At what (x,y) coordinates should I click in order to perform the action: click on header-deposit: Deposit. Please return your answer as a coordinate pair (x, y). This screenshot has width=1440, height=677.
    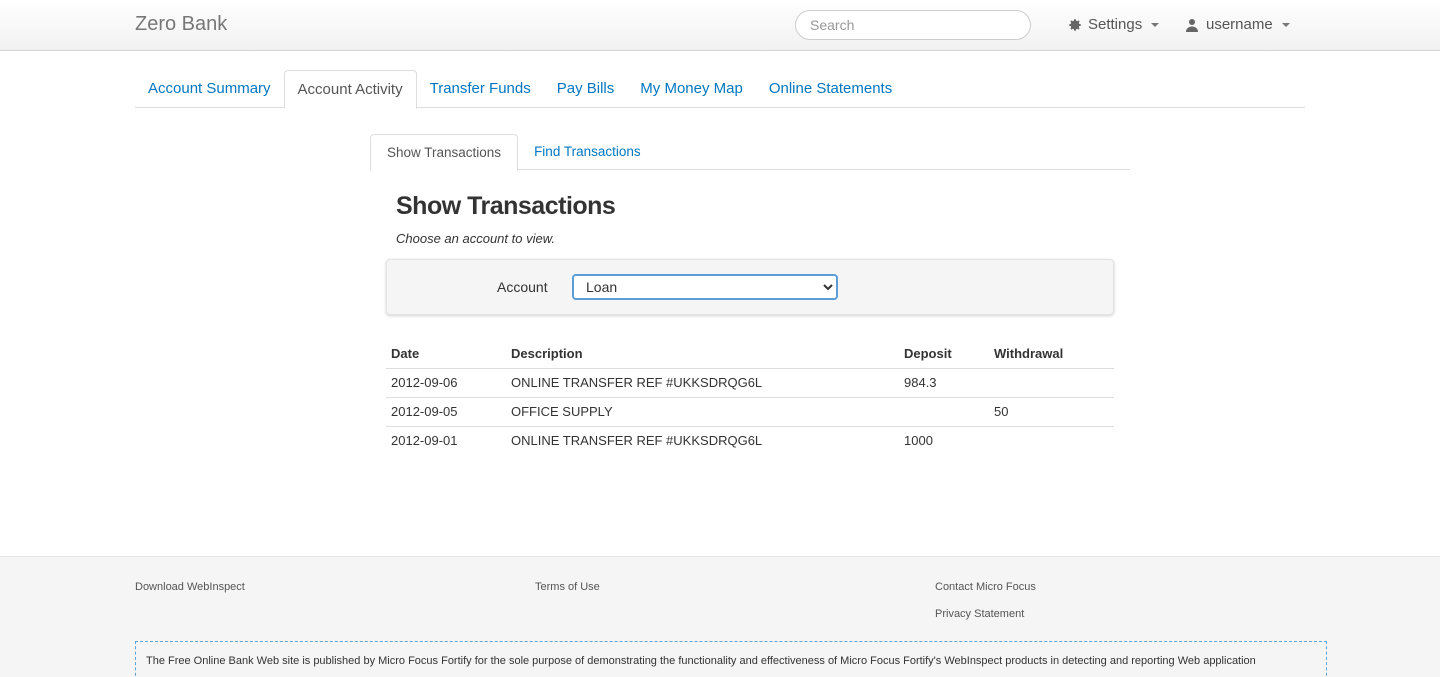
    Looking at the image, I should click on (928, 354).